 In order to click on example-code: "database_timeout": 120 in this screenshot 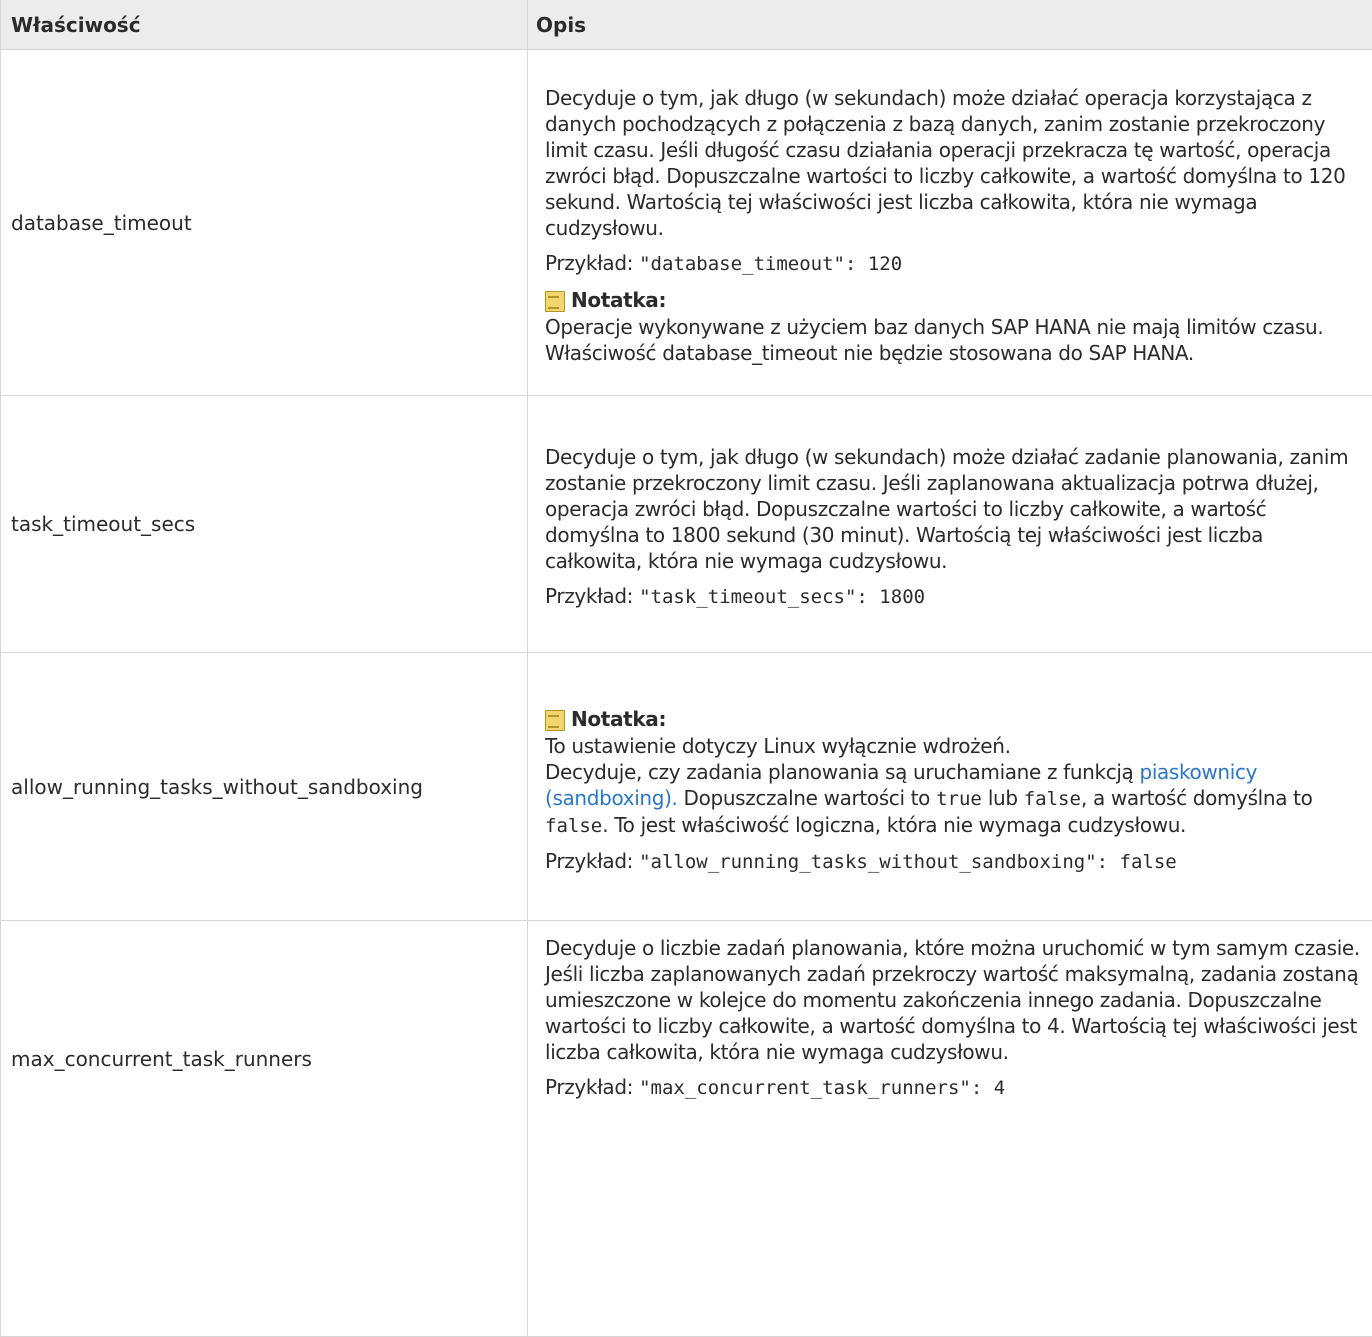, I will do `click(770, 264)`.